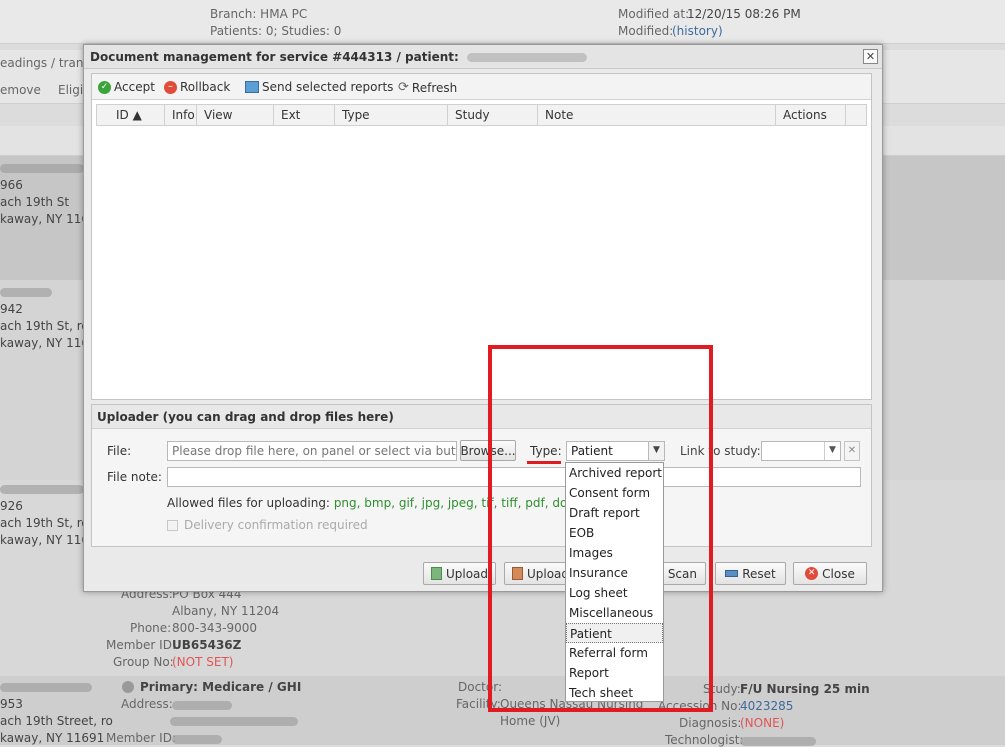  I want to click on ins-member-label: Member ID:, so click(141, 645).